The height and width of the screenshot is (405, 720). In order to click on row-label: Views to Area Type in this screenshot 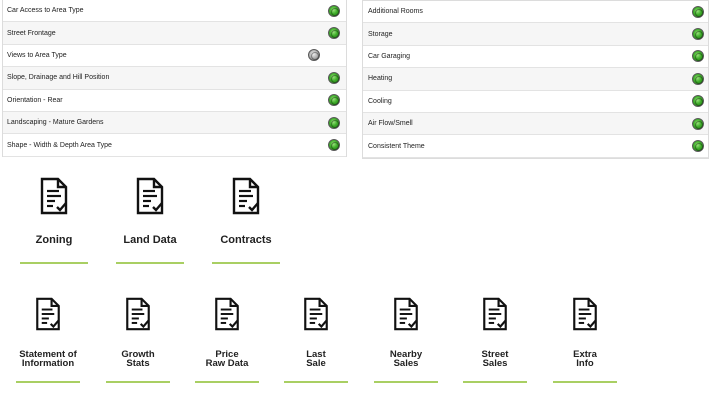, I will do `click(37, 55)`.